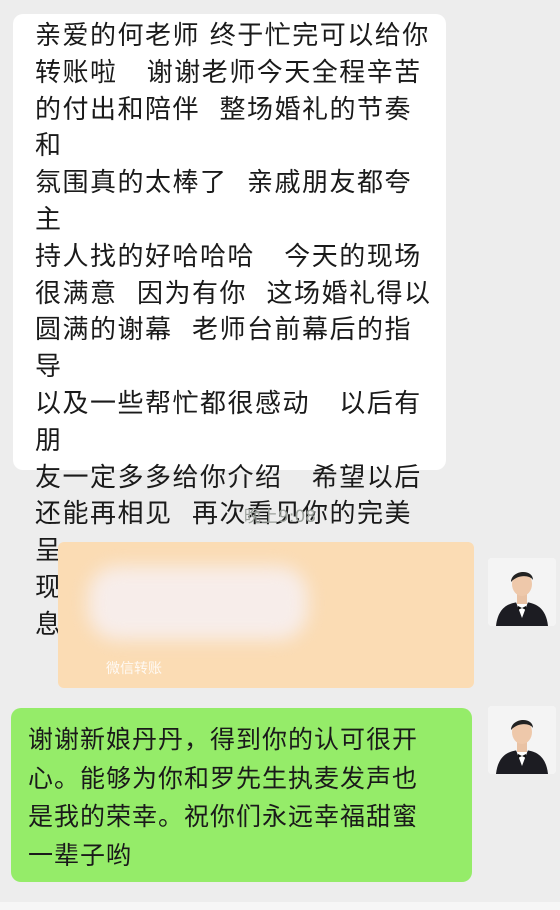 The image size is (560, 910). What do you see at coordinates (134, 669) in the screenshot?
I see `transfer-label: 微信转账` at bounding box center [134, 669].